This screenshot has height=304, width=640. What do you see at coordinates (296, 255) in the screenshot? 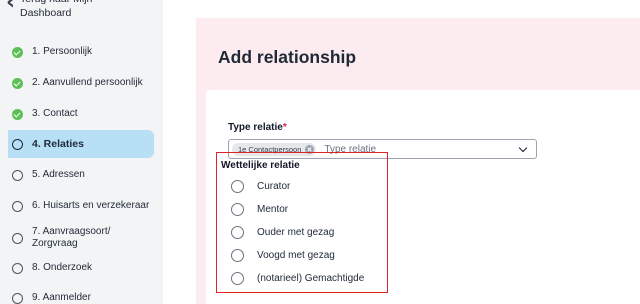
I see `option-label: Voogd met gezag` at bounding box center [296, 255].